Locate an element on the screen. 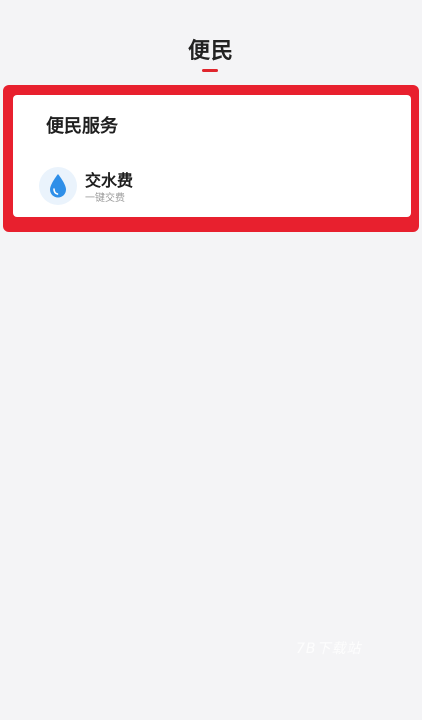 The width and height of the screenshot is (422, 720). title-underline is located at coordinates (210, 70).